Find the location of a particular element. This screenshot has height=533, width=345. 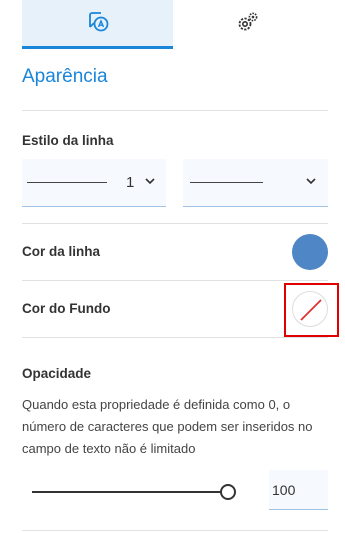

line-width-value: 1 is located at coordinates (130, 182).